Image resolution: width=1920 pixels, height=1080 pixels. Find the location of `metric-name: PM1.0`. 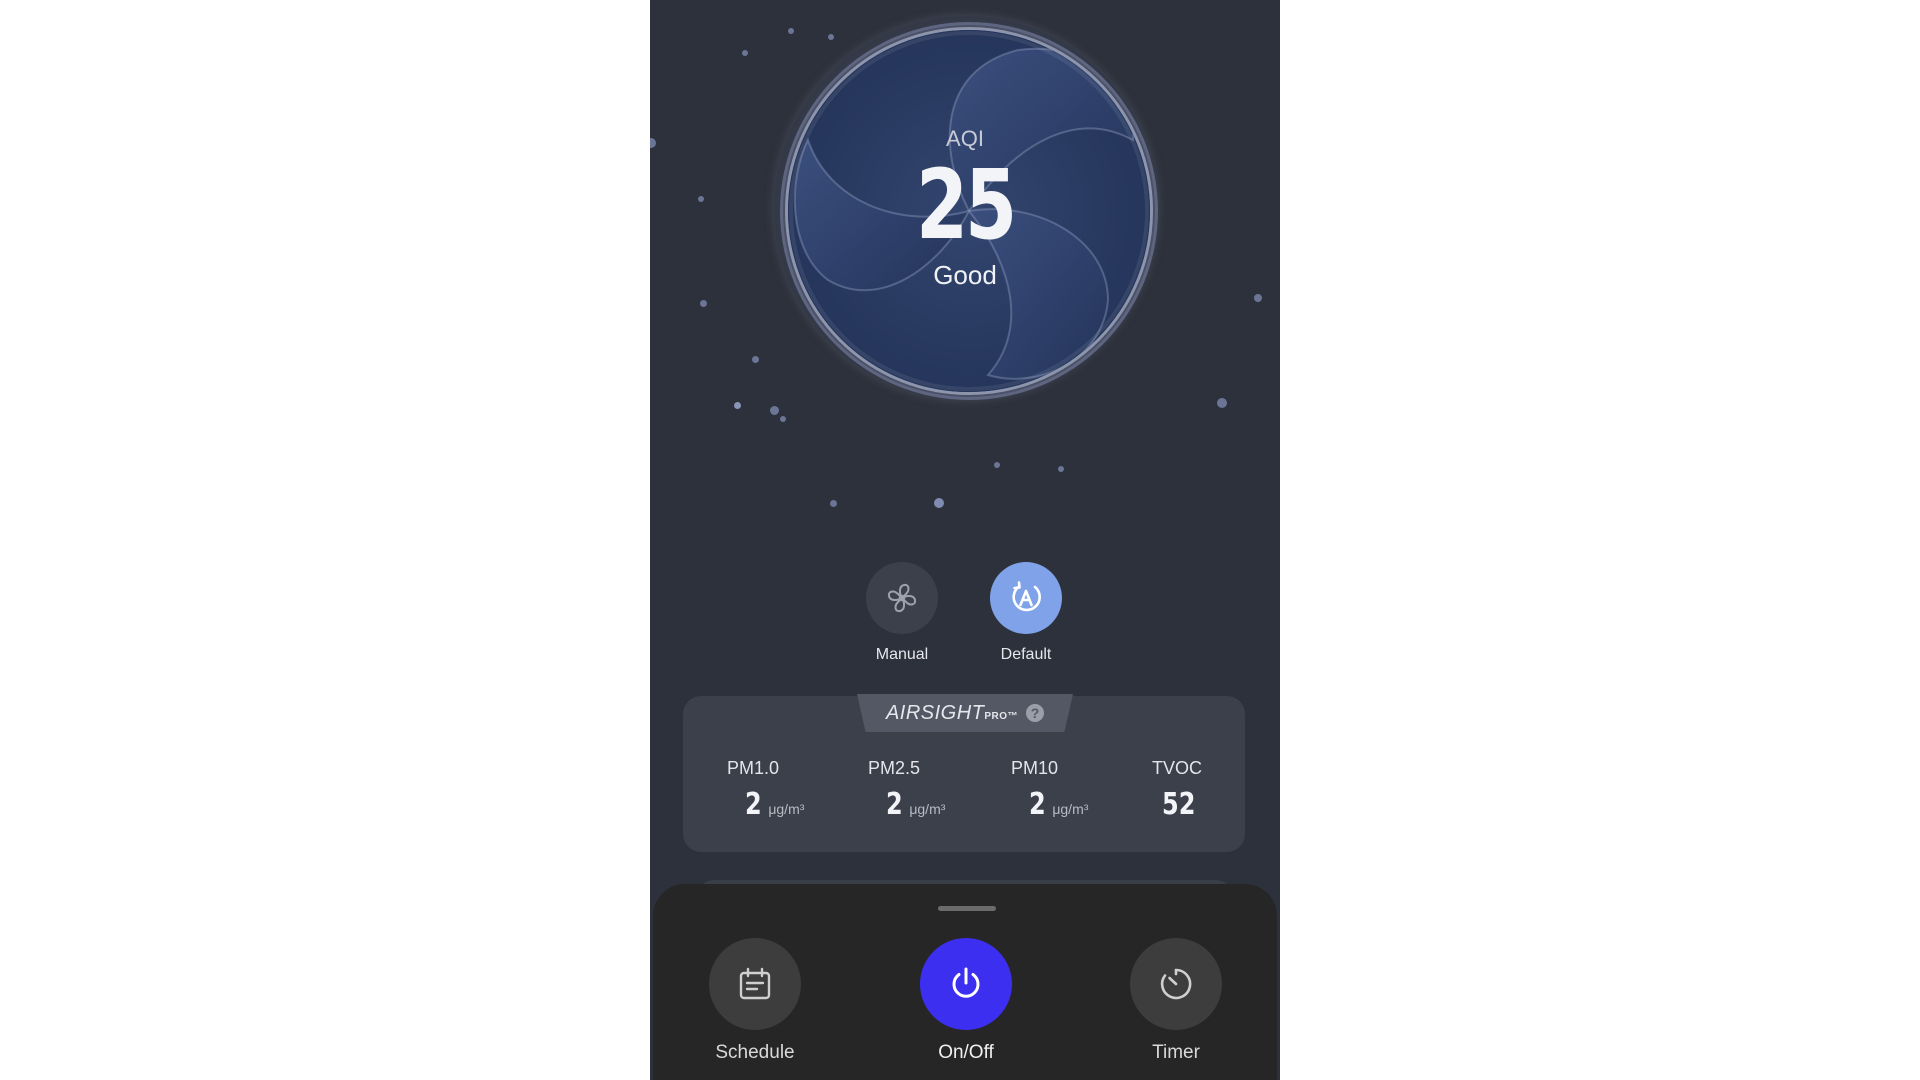

metric-name: PM1.0 is located at coordinates (753, 768).